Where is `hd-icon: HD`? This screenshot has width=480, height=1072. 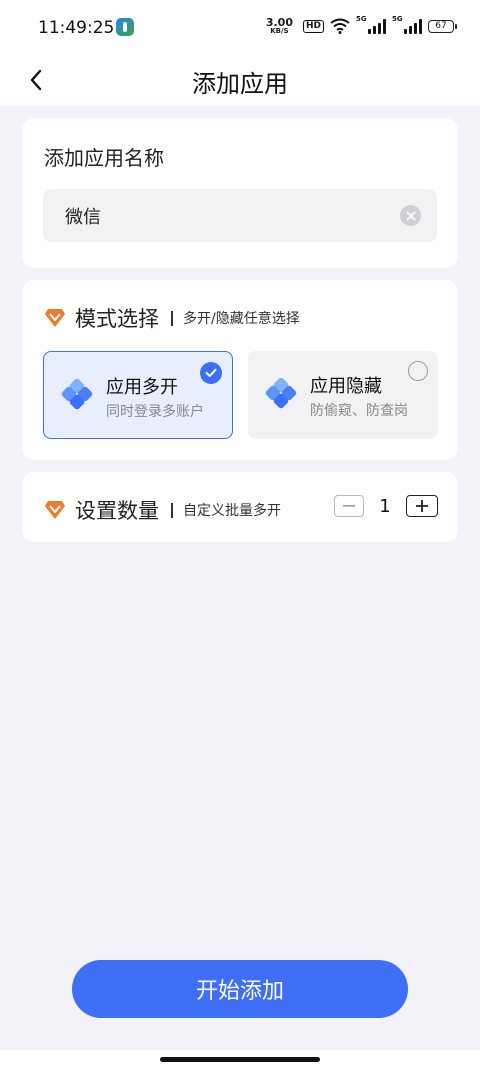 hd-icon: HD is located at coordinates (313, 26).